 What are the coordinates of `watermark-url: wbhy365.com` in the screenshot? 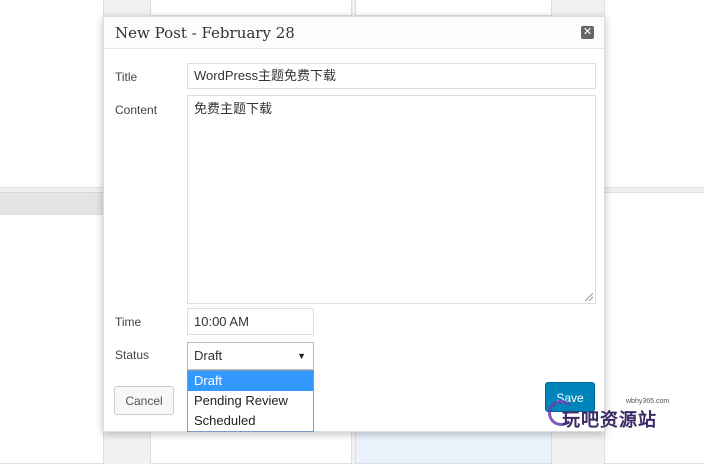 It's located at (648, 401).